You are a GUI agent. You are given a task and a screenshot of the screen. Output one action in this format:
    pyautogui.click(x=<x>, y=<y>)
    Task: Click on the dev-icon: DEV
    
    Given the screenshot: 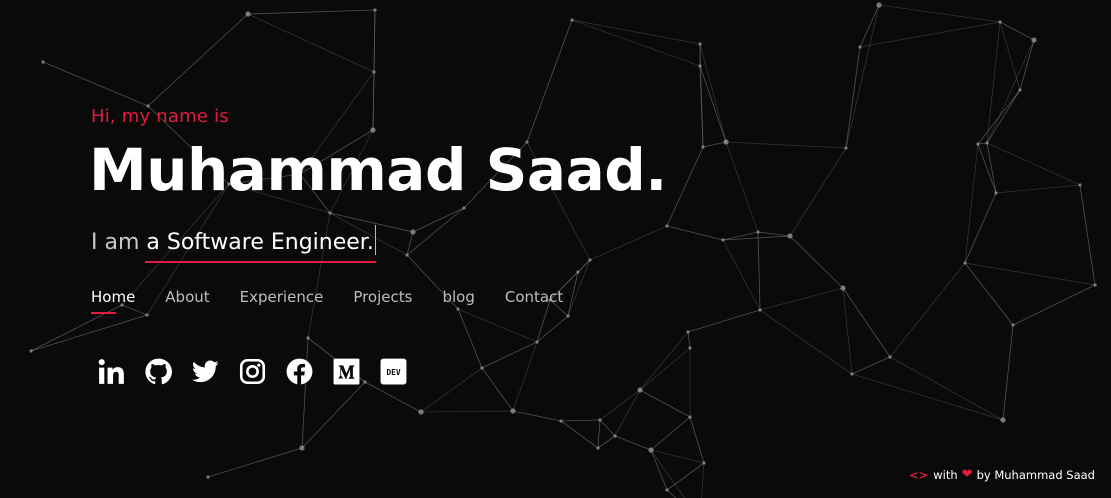 What is the action you would take?
    pyautogui.click(x=393, y=371)
    